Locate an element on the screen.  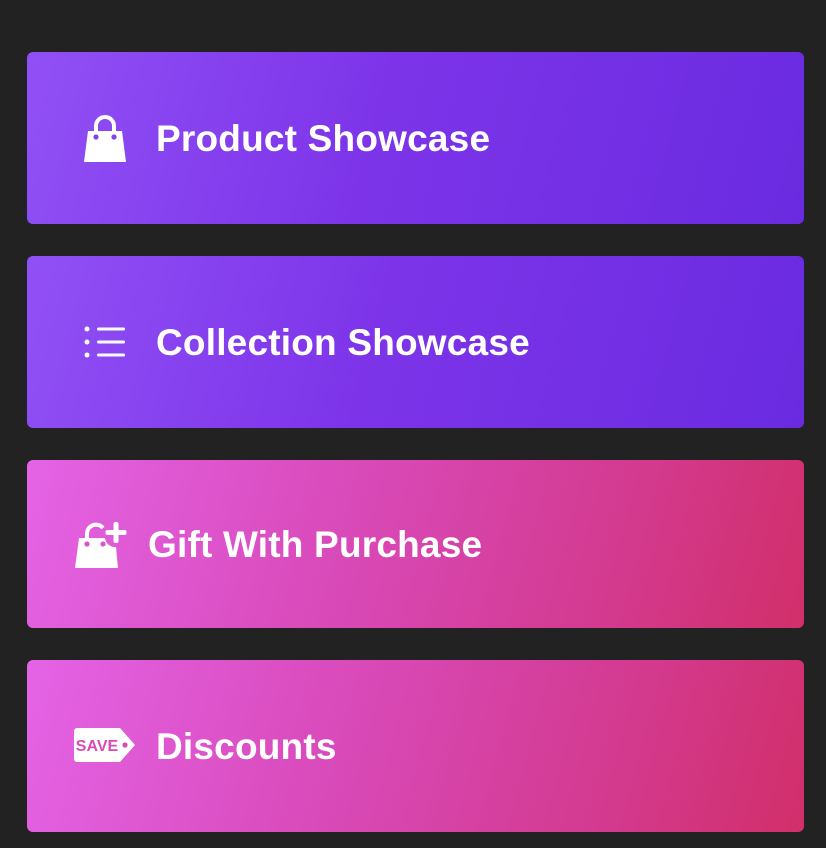
save-tag-text: SAVE is located at coordinates (97, 746).